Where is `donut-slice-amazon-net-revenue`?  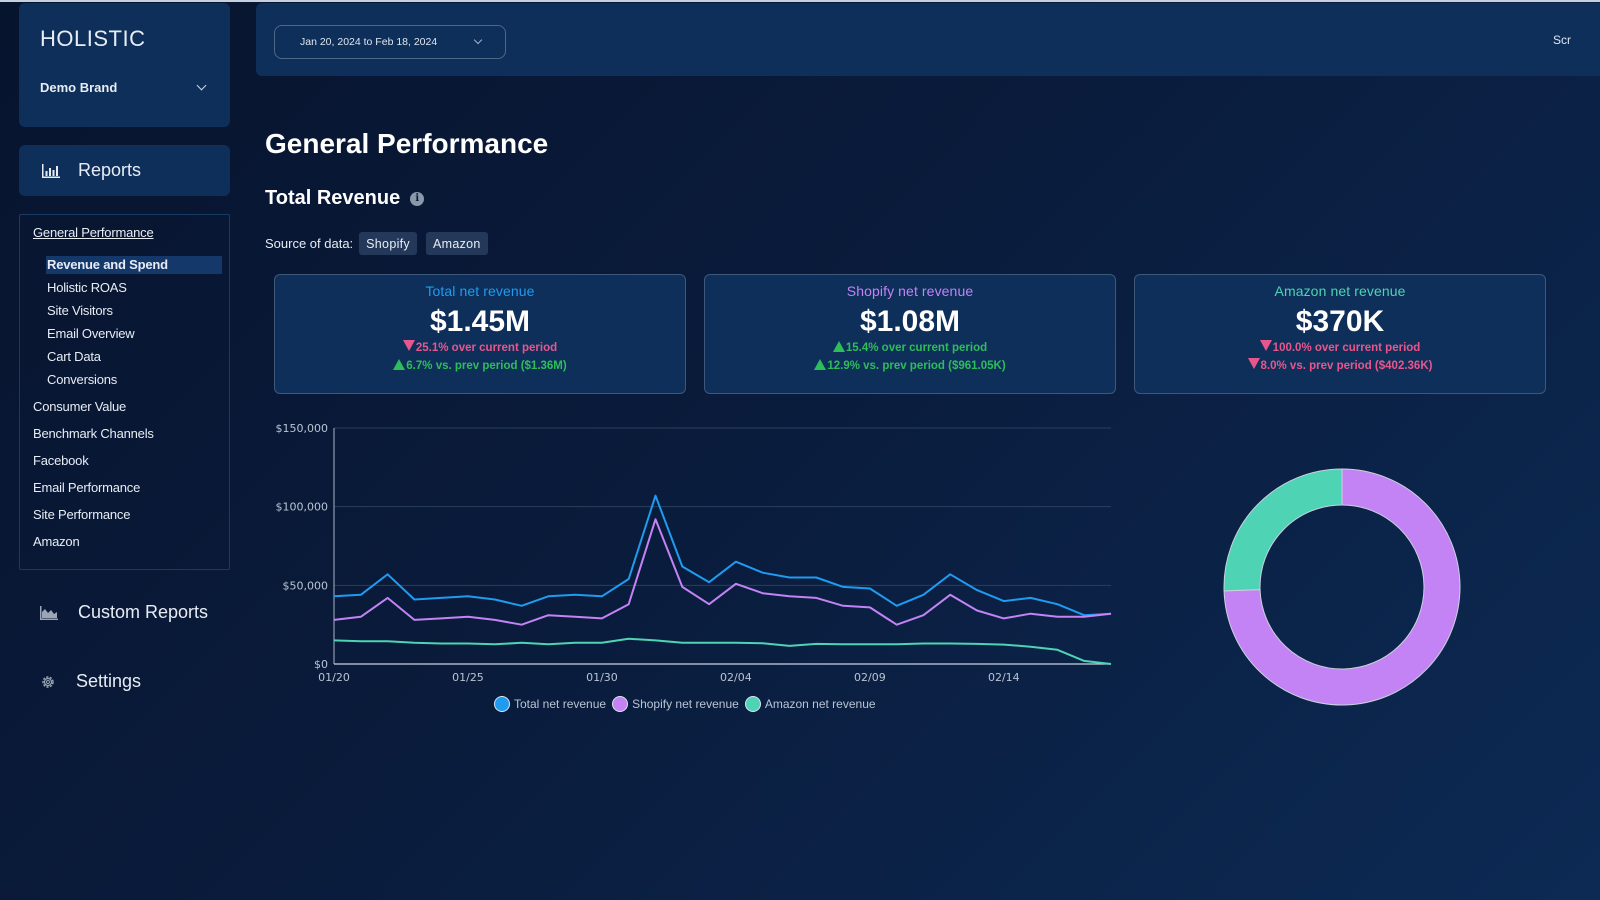 donut-slice-amazon-net-revenue is located at coordinates (1283, 530).